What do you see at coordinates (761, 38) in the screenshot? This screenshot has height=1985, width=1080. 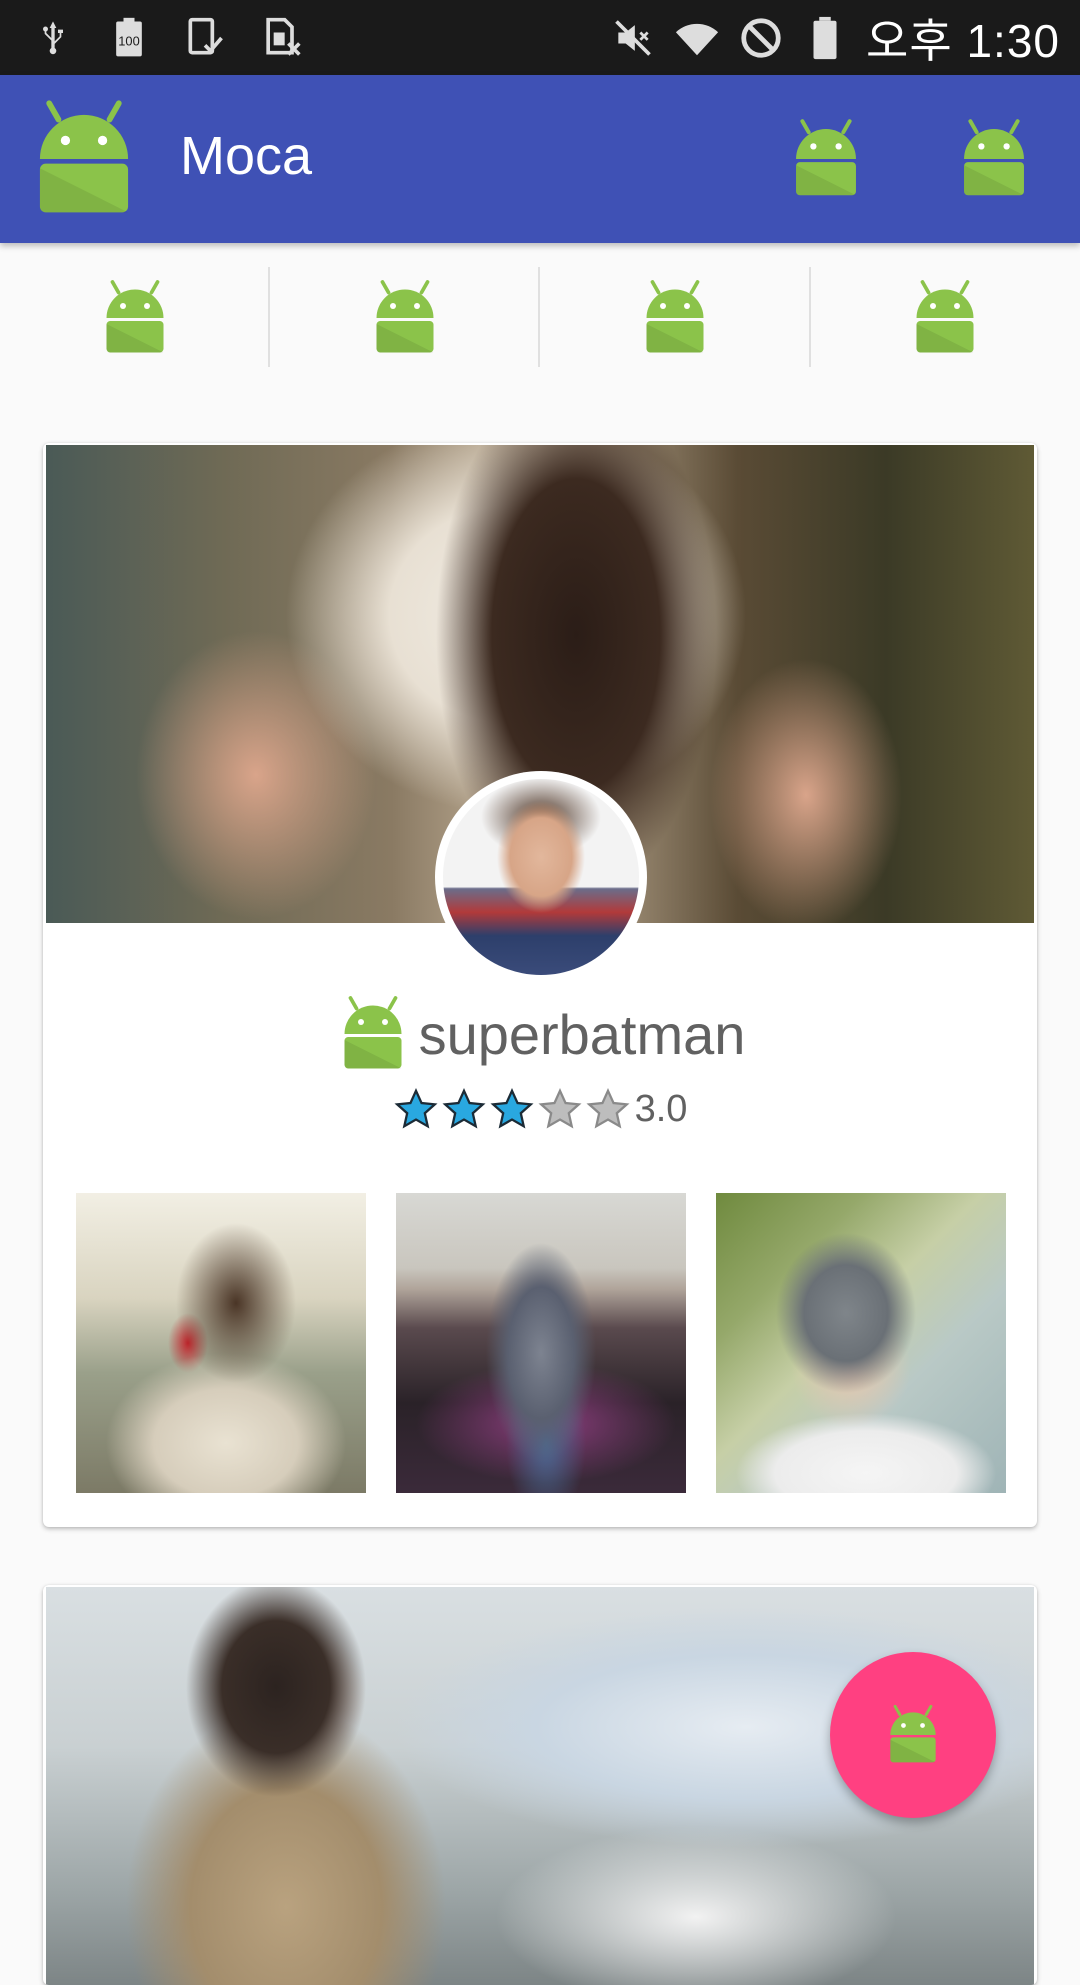 I see `do-not-disturb-icon` at bounding box center [761, 38].